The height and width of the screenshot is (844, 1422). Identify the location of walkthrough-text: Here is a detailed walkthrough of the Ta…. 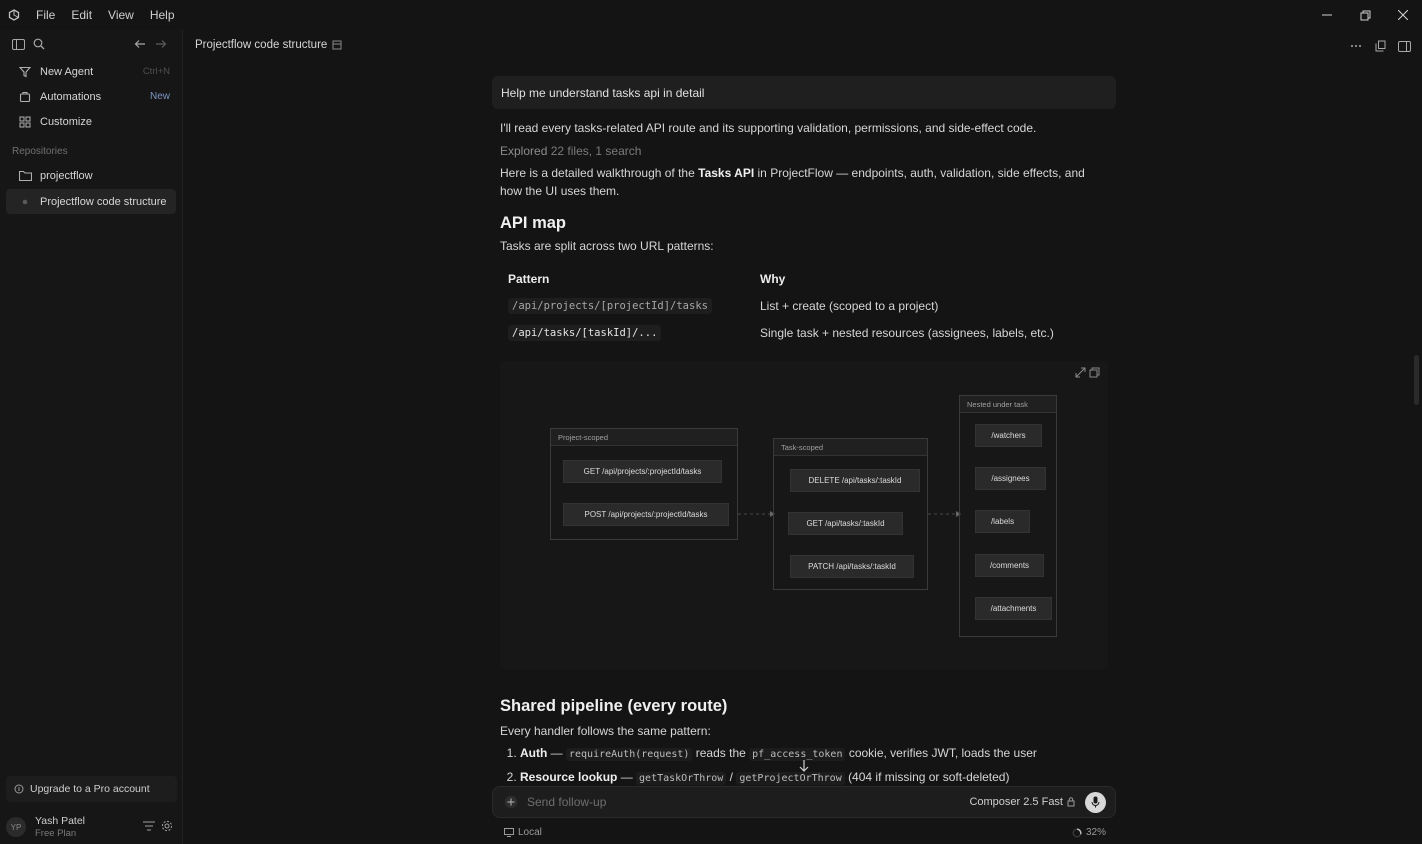
(800, 182).